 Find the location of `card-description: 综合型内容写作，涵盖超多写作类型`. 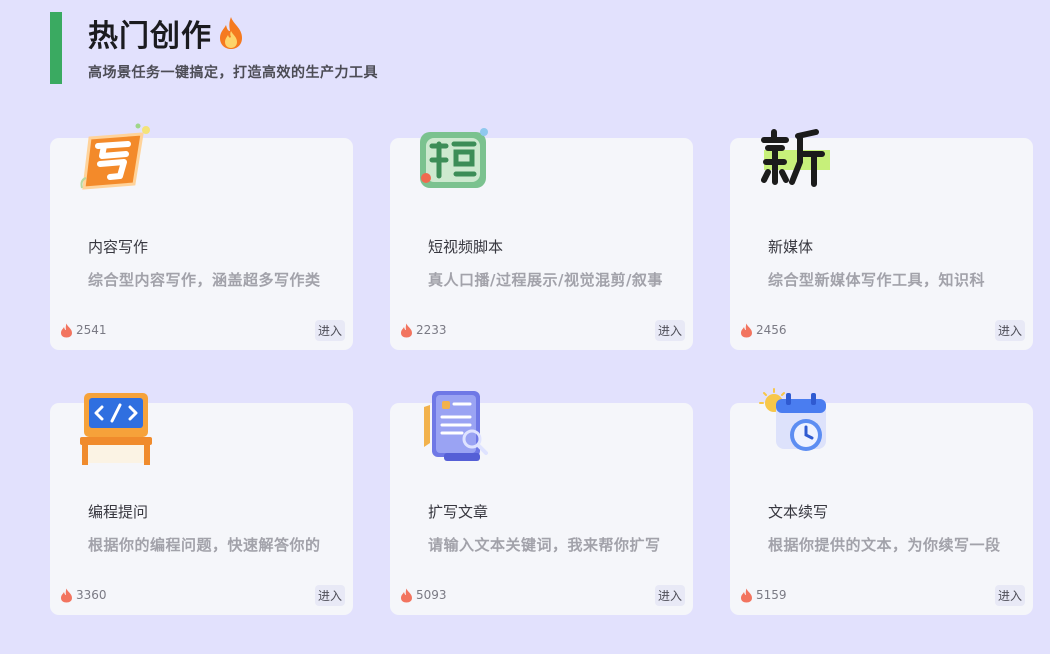

card-description: 综合型内容写作，涵盖超多写作类型 is located at coordinates (204, 280).